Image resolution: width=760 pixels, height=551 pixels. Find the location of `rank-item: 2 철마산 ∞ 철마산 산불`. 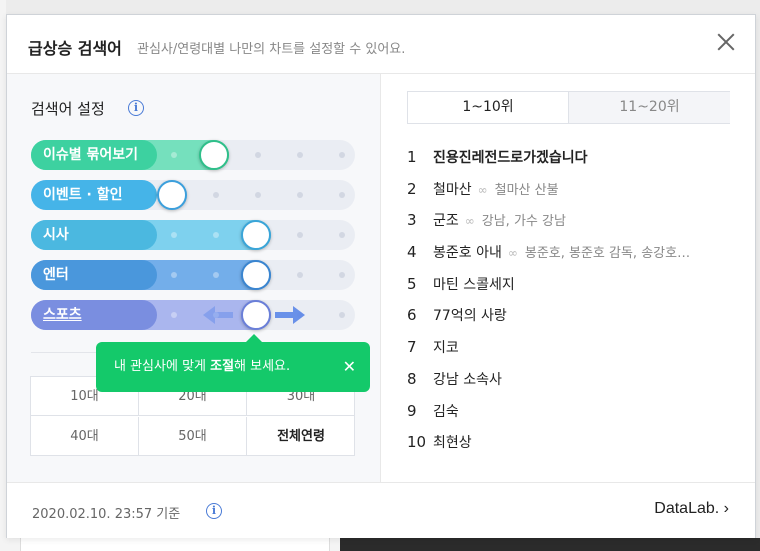

rank-item: 2 철마산 ∞ 철마산 산불 is located at coordinates (572, 195).